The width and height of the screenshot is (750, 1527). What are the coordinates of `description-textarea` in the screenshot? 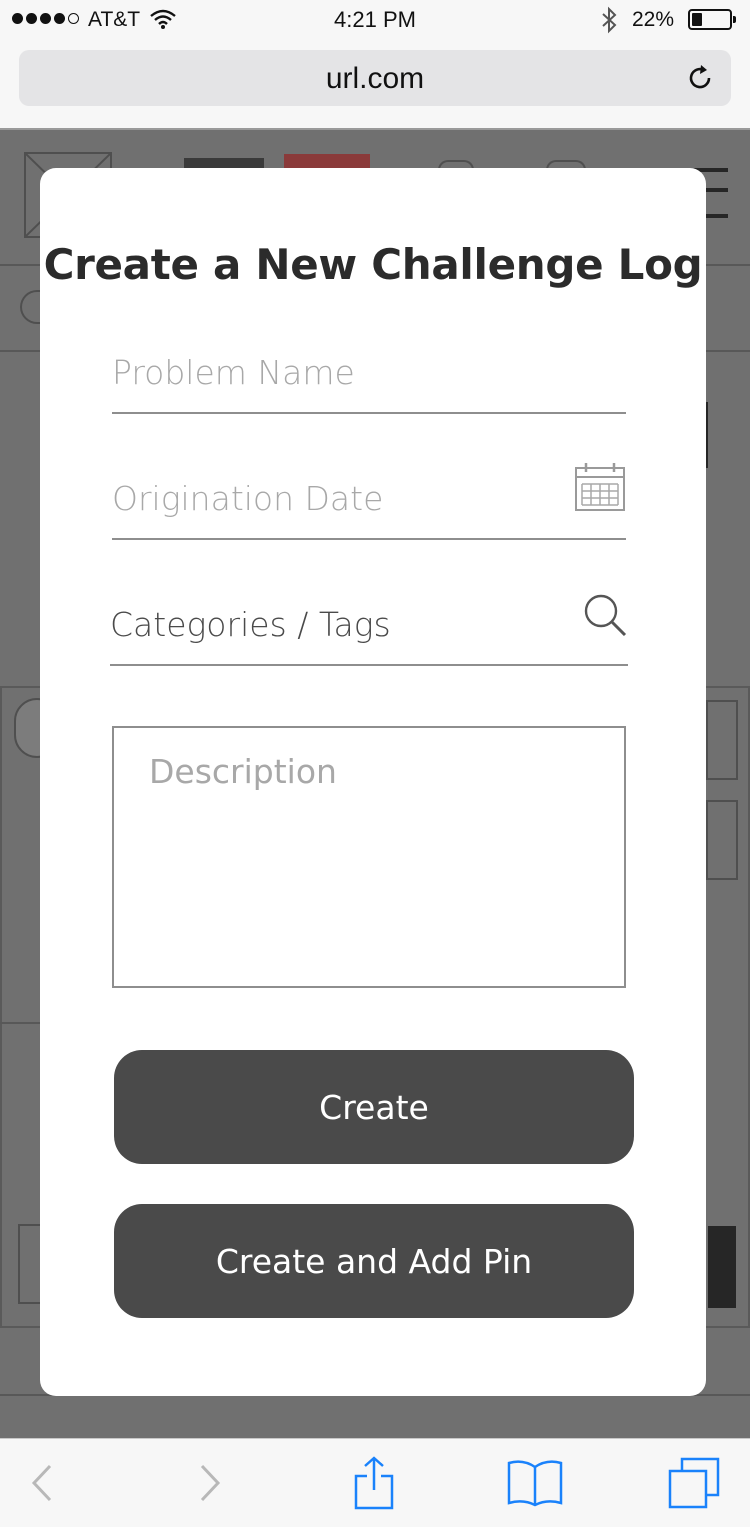 It's located at (369, 857).